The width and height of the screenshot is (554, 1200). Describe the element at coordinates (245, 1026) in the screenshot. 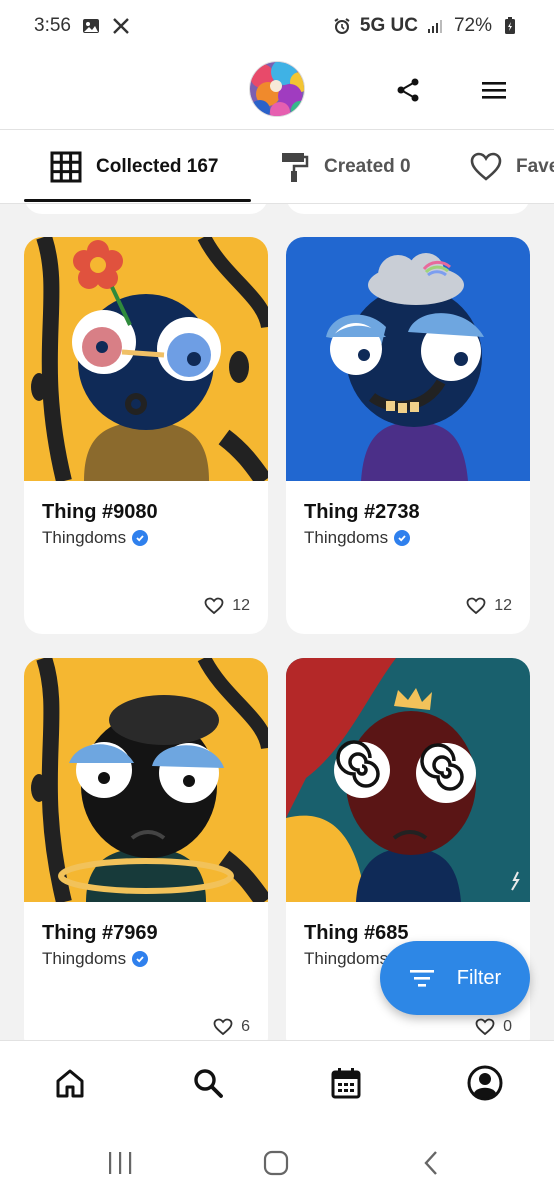

I see `like-count: 6` at that location.